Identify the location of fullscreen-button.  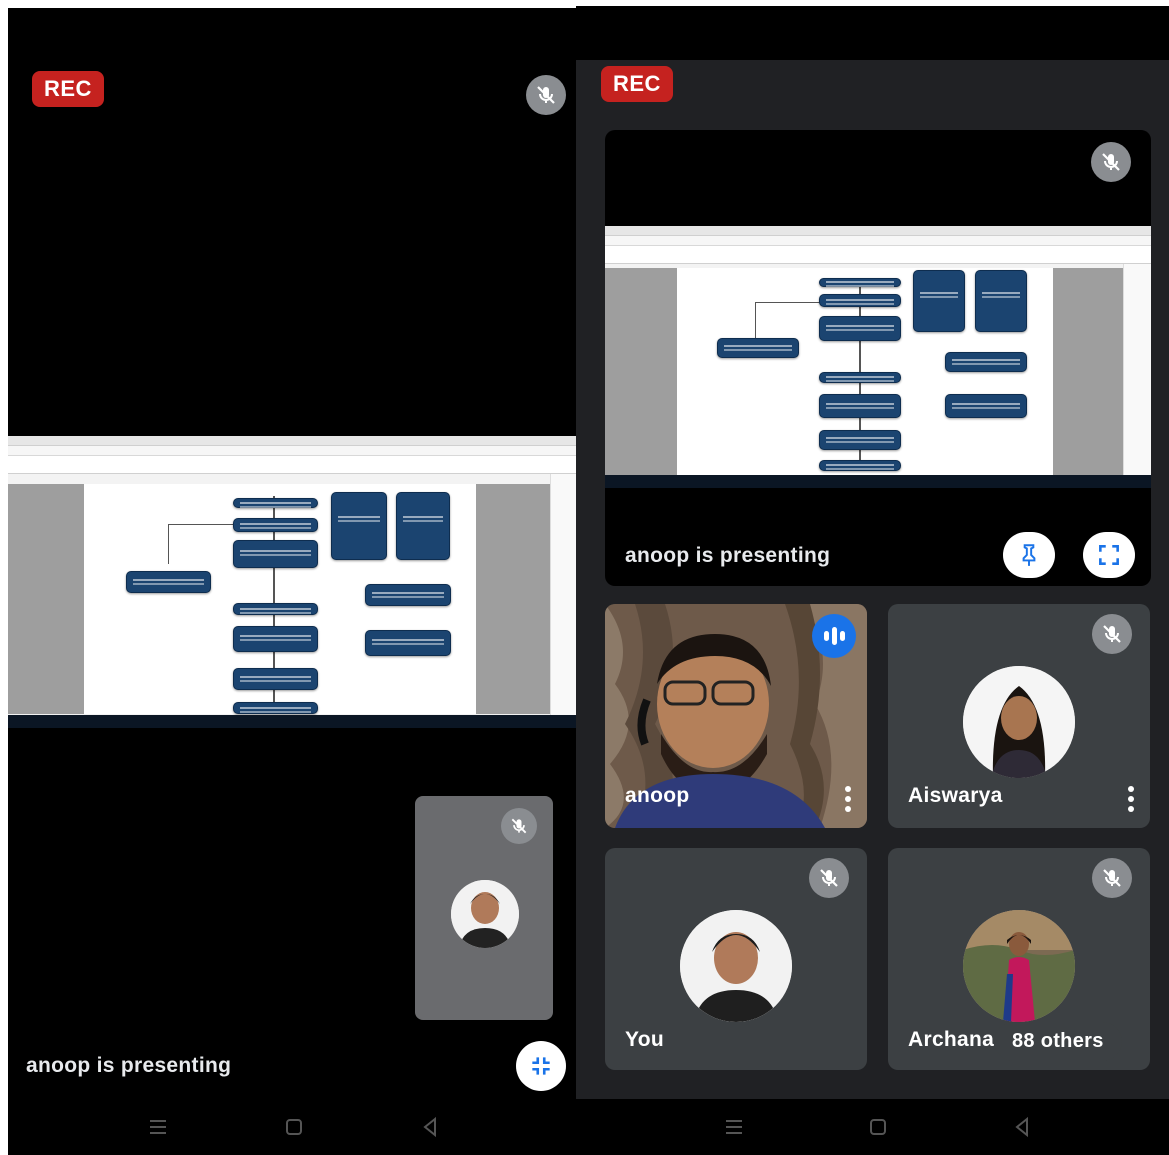
(1109, 555).